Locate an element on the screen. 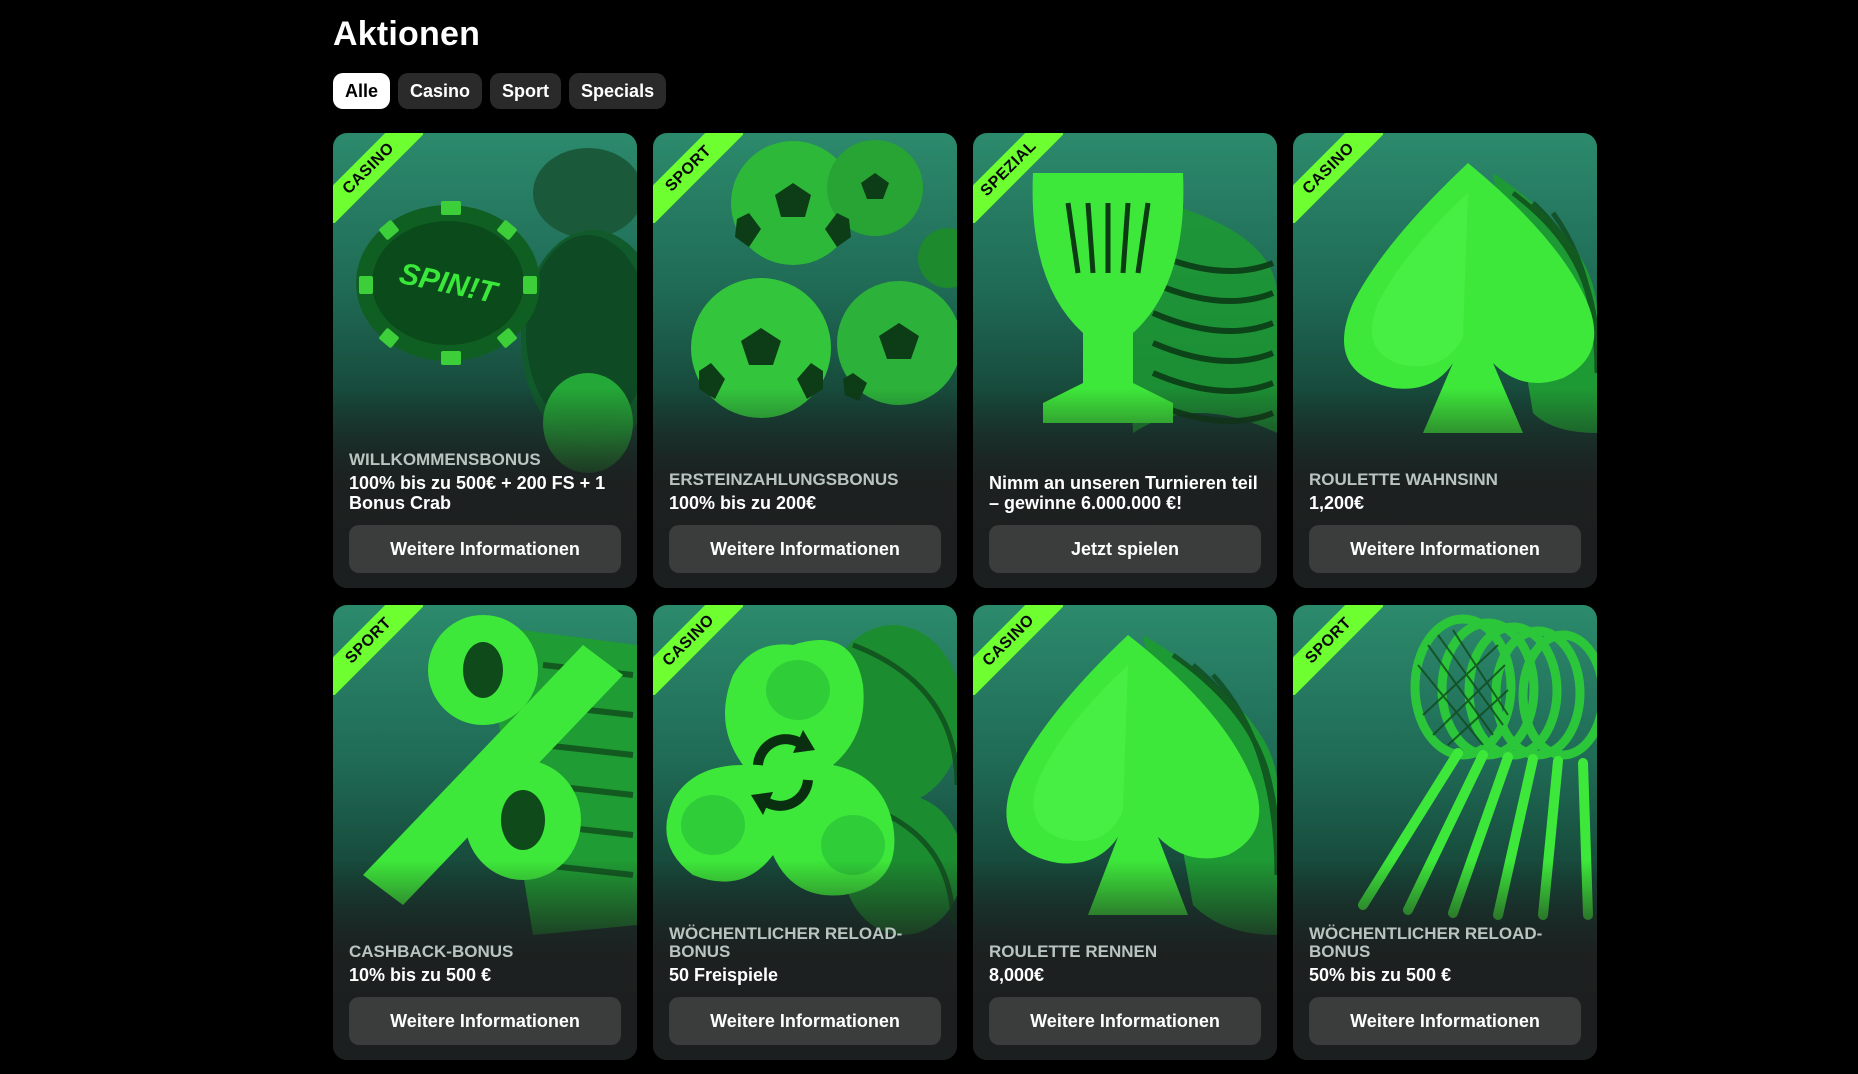 The height and width of the screenshot is (1074, 1858). play-now-button: Jetzt spielen is located at coordinates (1125, 549).